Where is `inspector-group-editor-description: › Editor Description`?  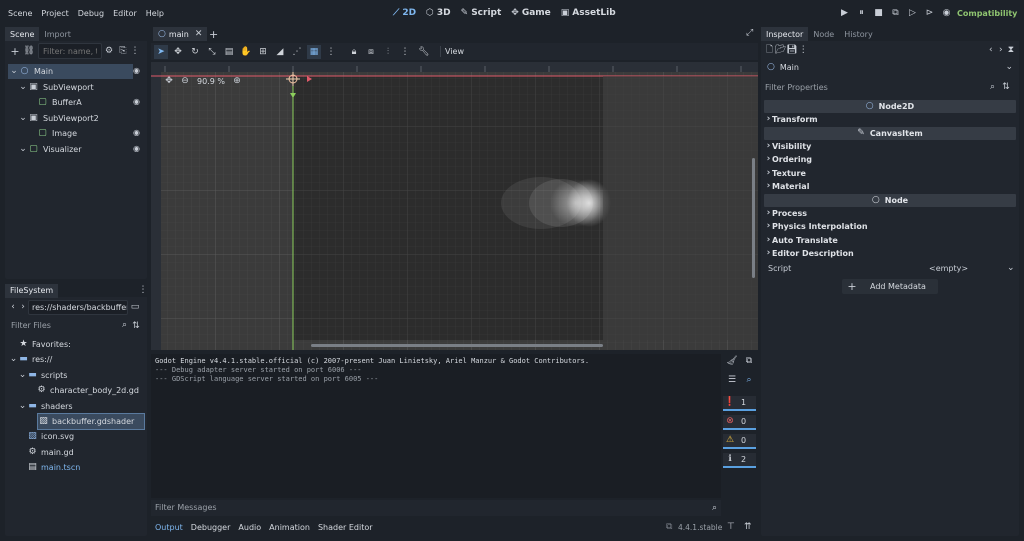
inspector-group-editor-description: › Editor Description is located at coordinates (809, 254).